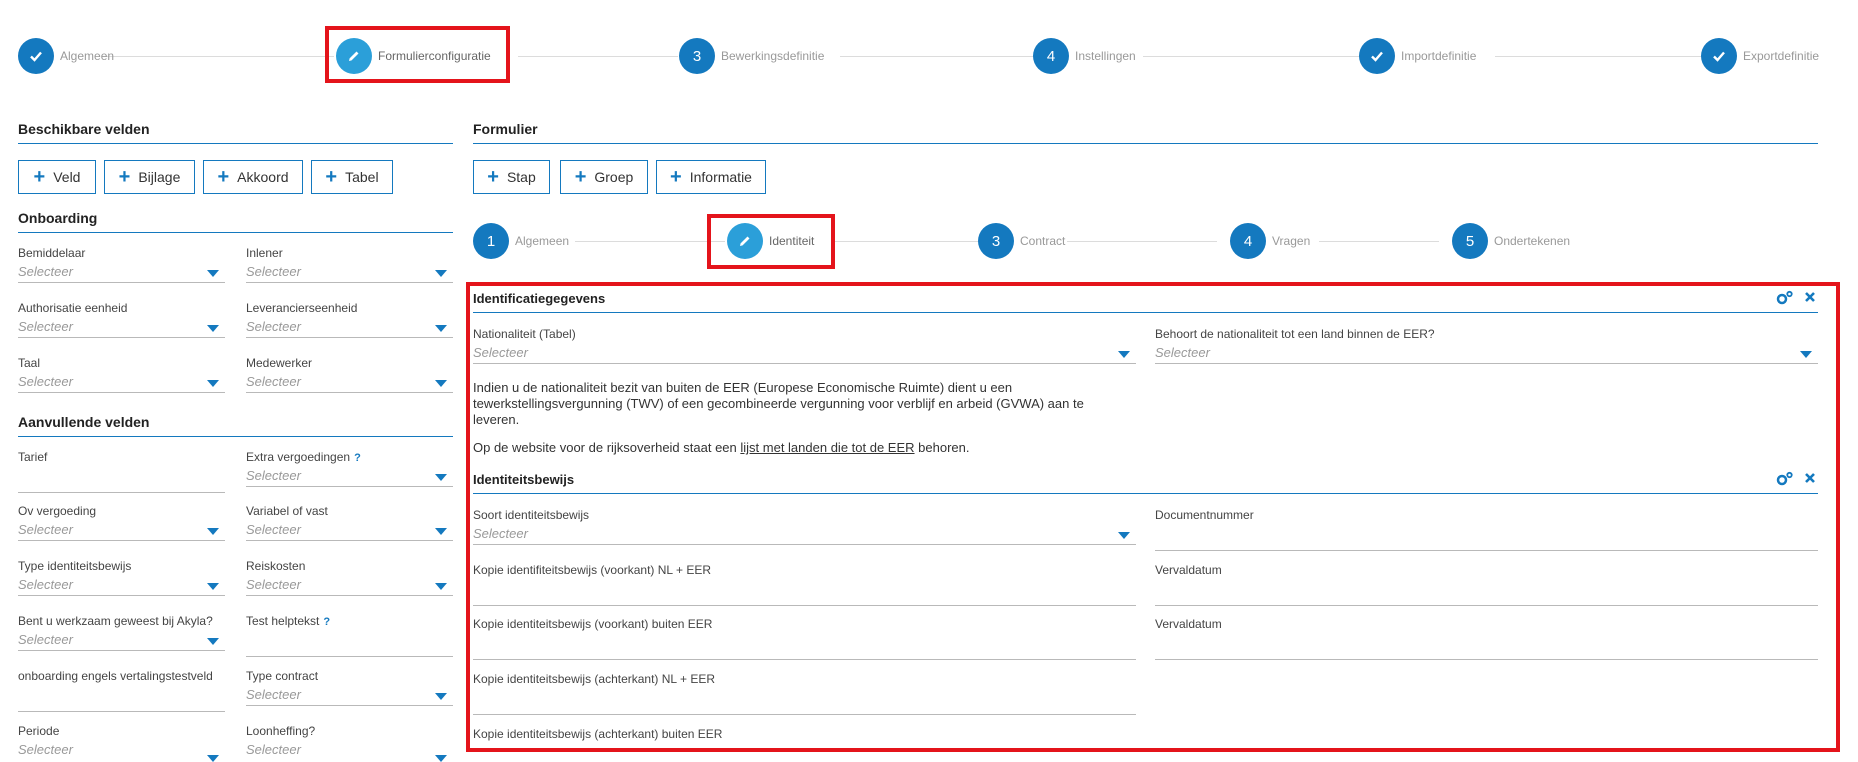 This screenshot has width=1858, height=762. Describe the element at coordinates (39, 731) in the screenshot. I see `field-label: Periode` at that location.